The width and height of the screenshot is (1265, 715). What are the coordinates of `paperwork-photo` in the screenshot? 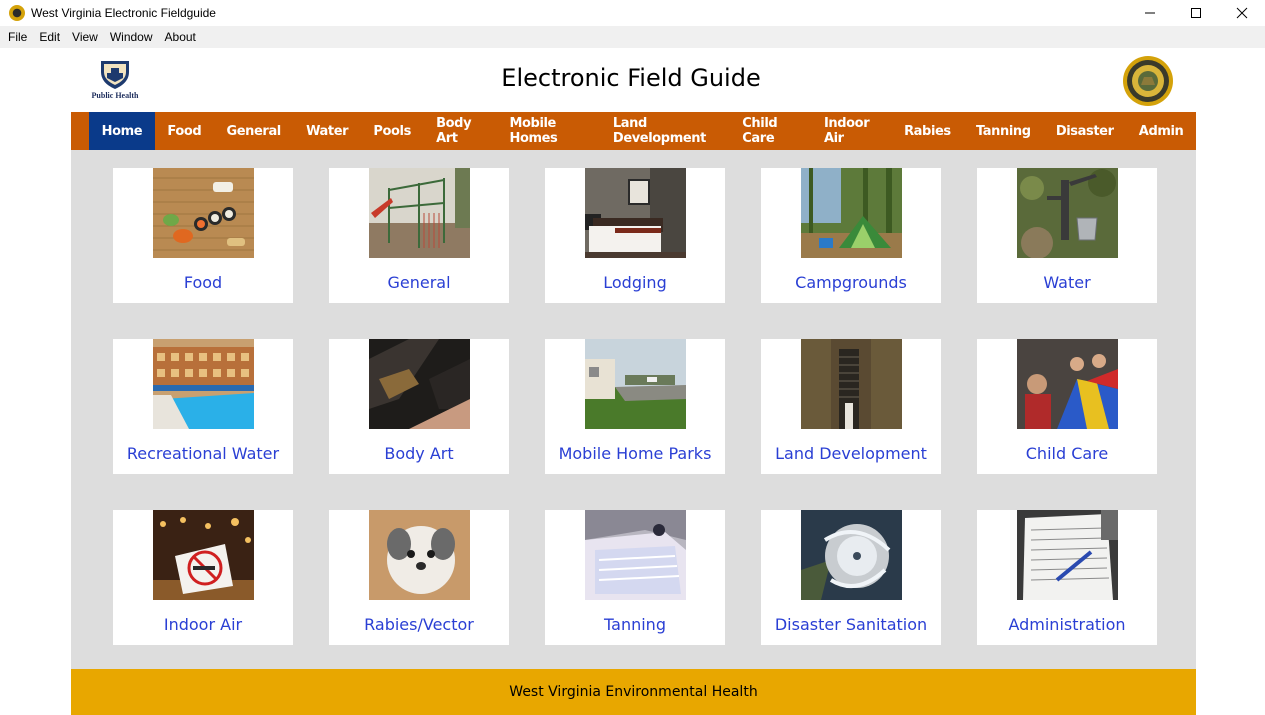 It's located at (1067, 555).